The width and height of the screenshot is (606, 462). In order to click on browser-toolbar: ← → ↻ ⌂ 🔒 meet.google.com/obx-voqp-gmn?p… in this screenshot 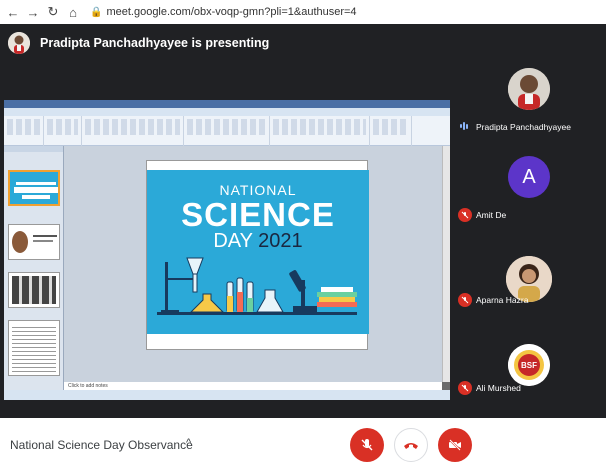, I will do `click(303, 12)`.